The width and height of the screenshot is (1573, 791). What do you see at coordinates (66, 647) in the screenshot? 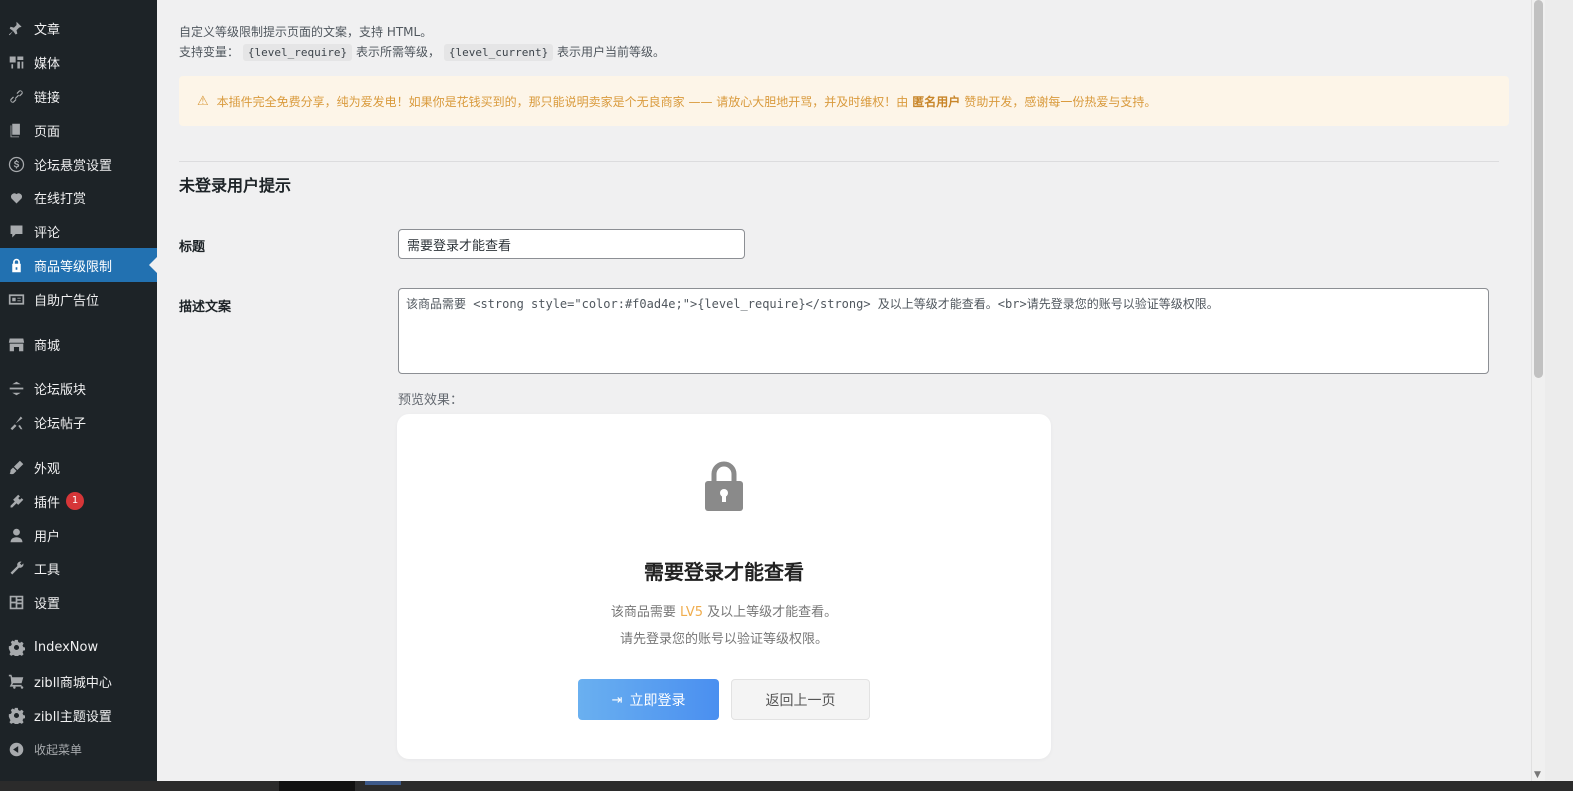
I see `sidebar-item-label: IndexNow` at bounding box center [66, 647].